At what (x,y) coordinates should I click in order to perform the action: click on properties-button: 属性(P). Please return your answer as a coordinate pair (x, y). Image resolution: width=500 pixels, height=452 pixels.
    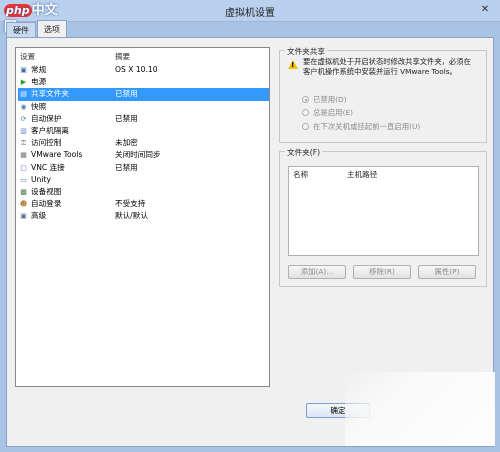
    Looking at the image, I should click on (447, 272).